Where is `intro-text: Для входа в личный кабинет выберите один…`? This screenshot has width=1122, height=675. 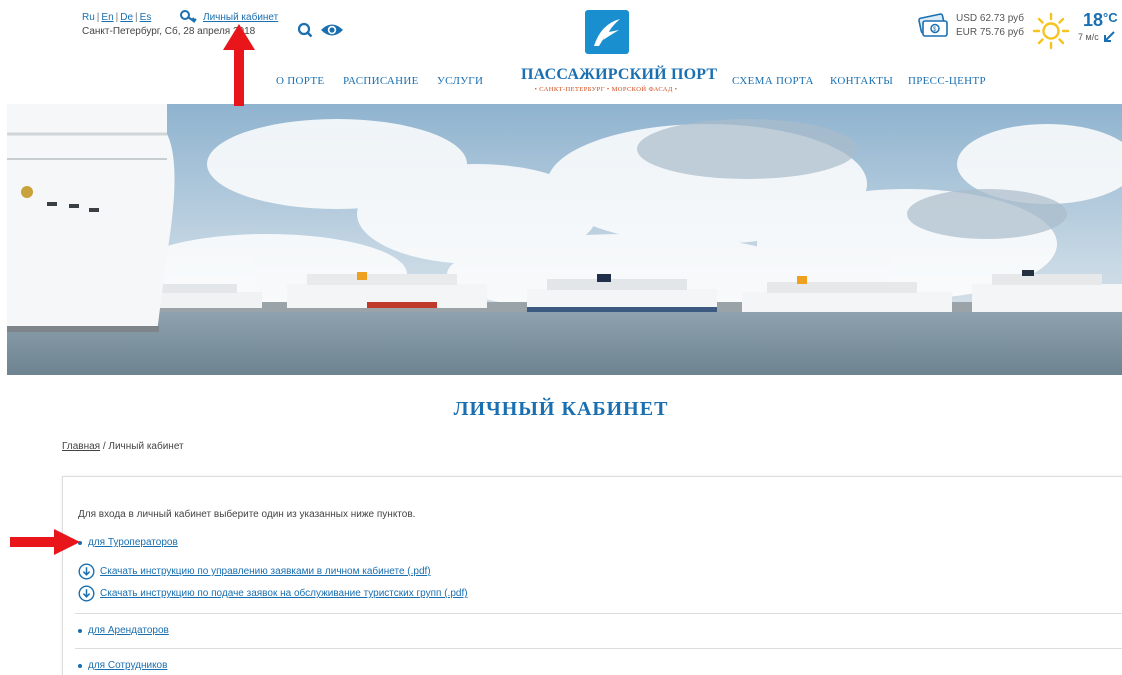 intro-text: Для входа в личный кабинет выберите один… is located at coordinates (247, 514).